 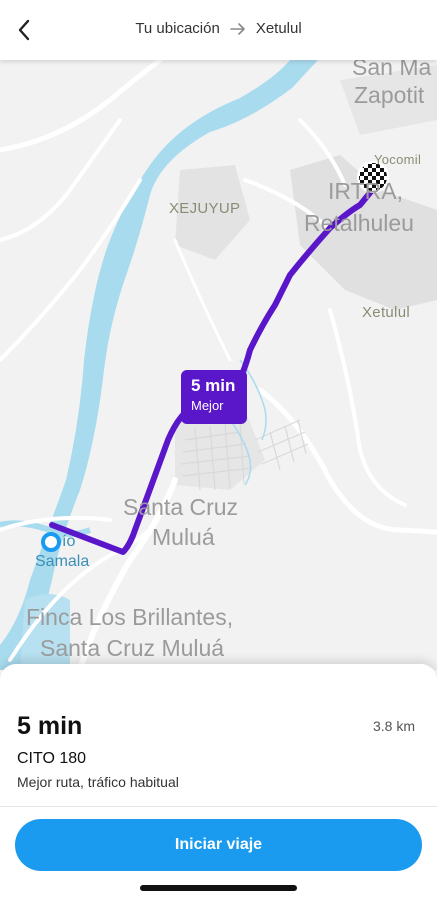 What do you see at coordinates (386, 312) in the screenshot?
I see `map-label-xetulul: Xetulul` at bounding box center [386, 312].